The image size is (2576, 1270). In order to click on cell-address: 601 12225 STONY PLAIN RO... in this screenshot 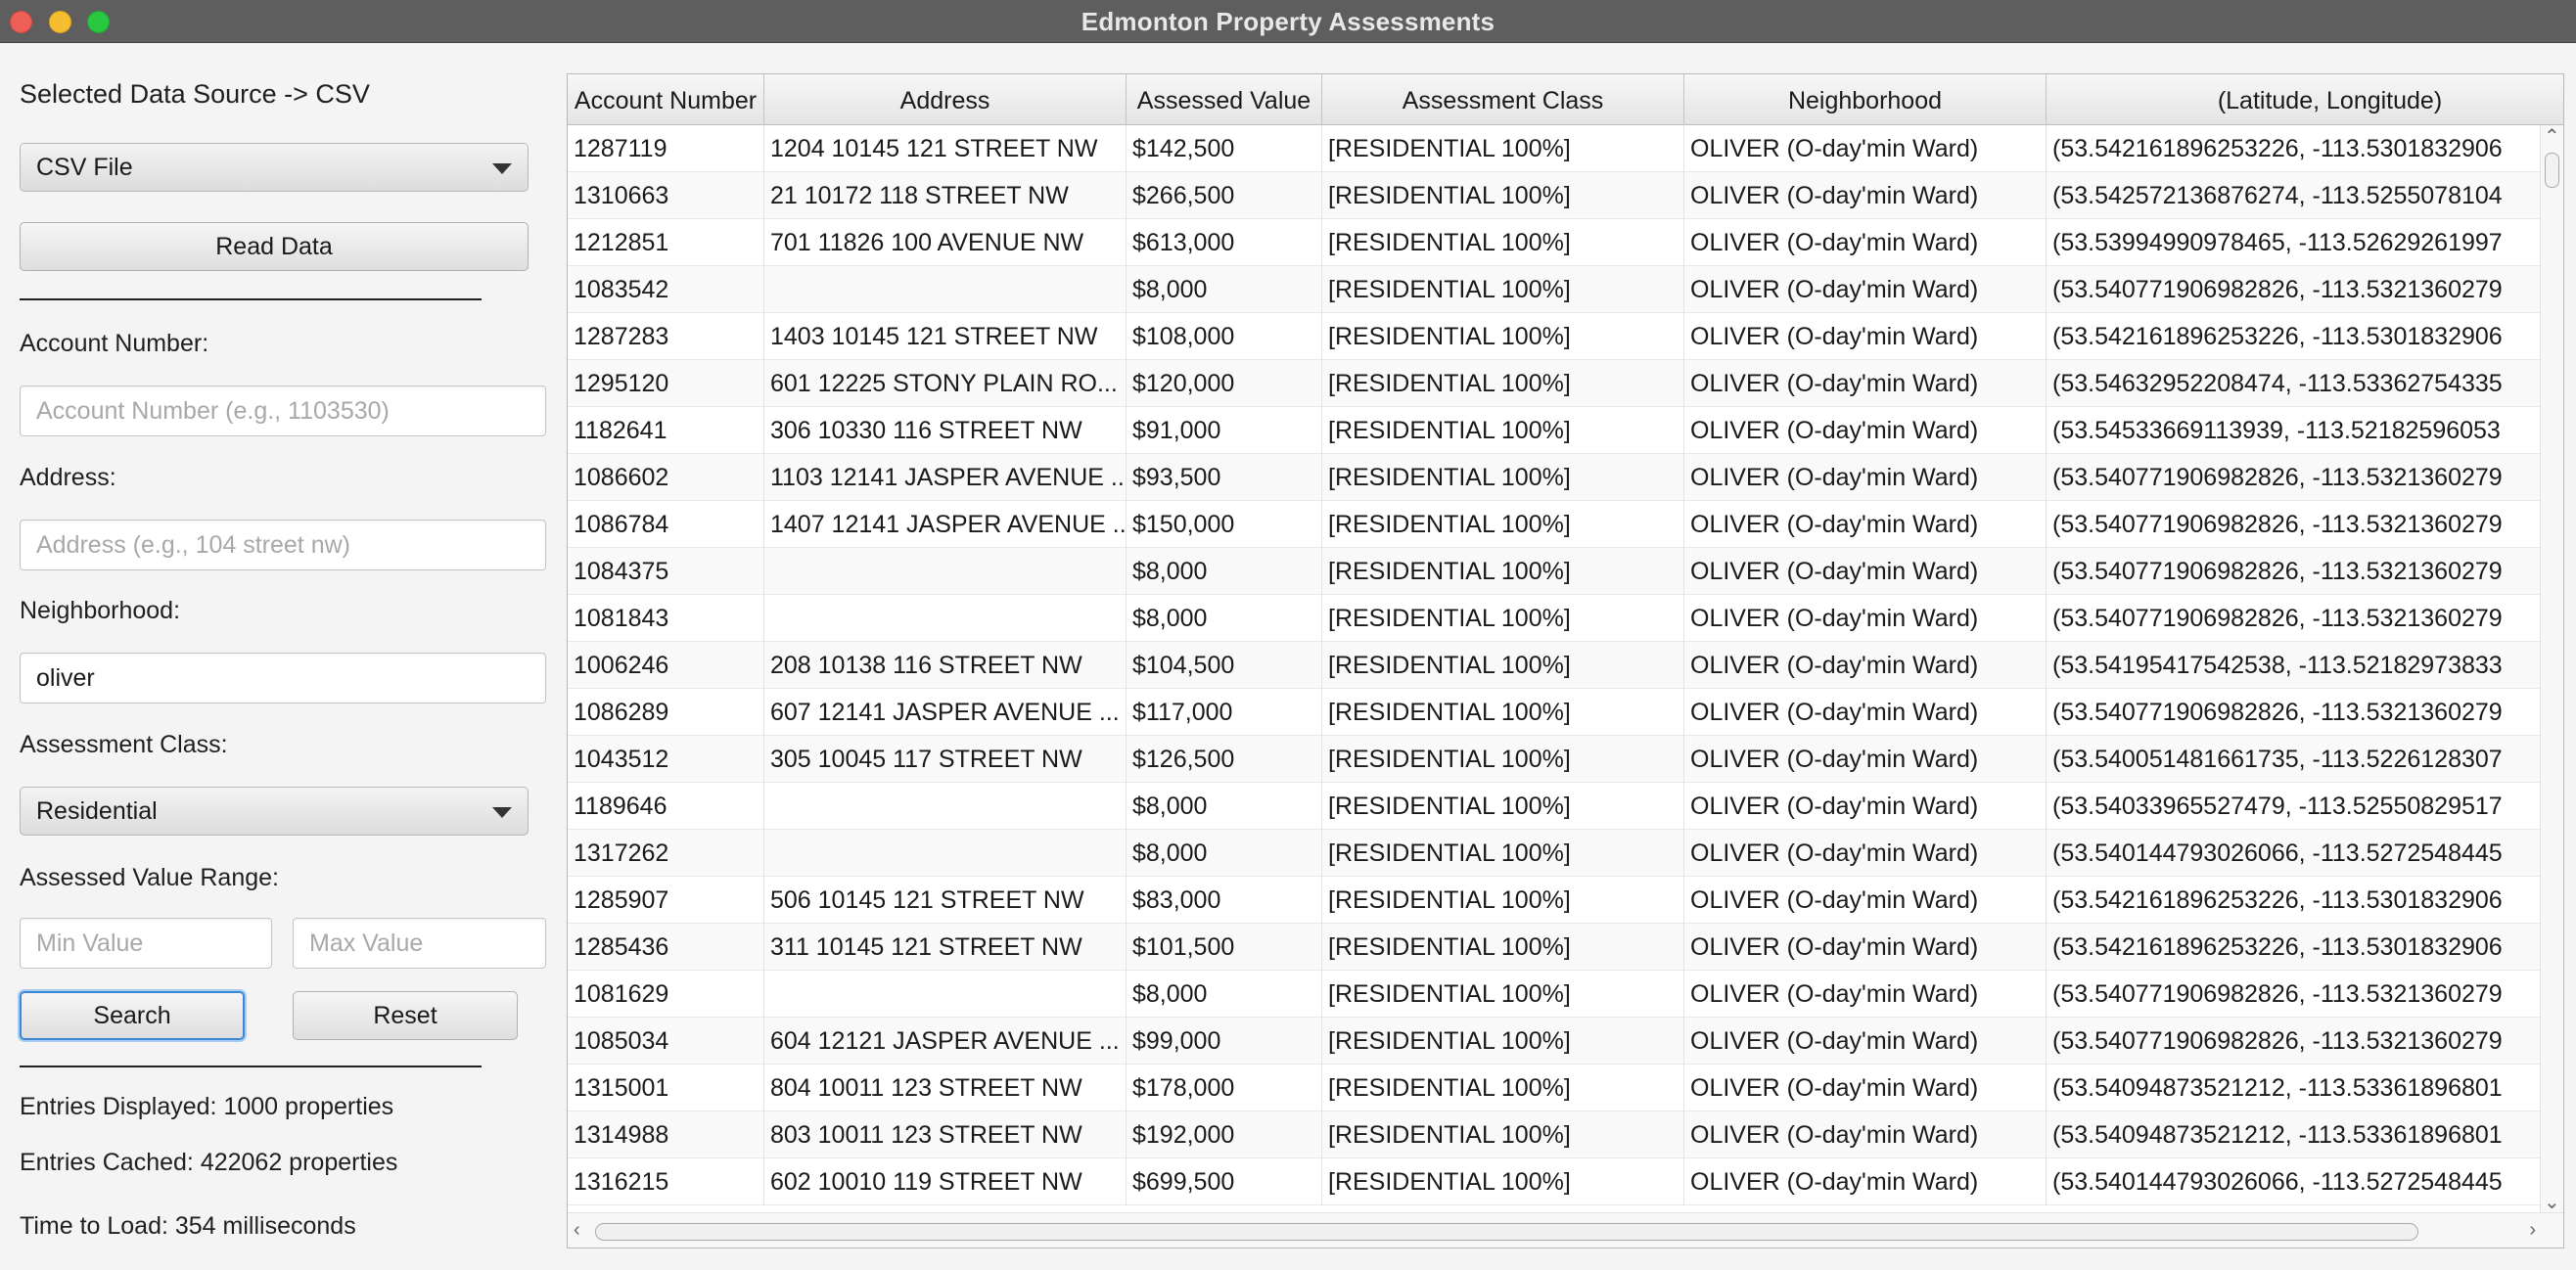, I will do `click(945, 383)`.